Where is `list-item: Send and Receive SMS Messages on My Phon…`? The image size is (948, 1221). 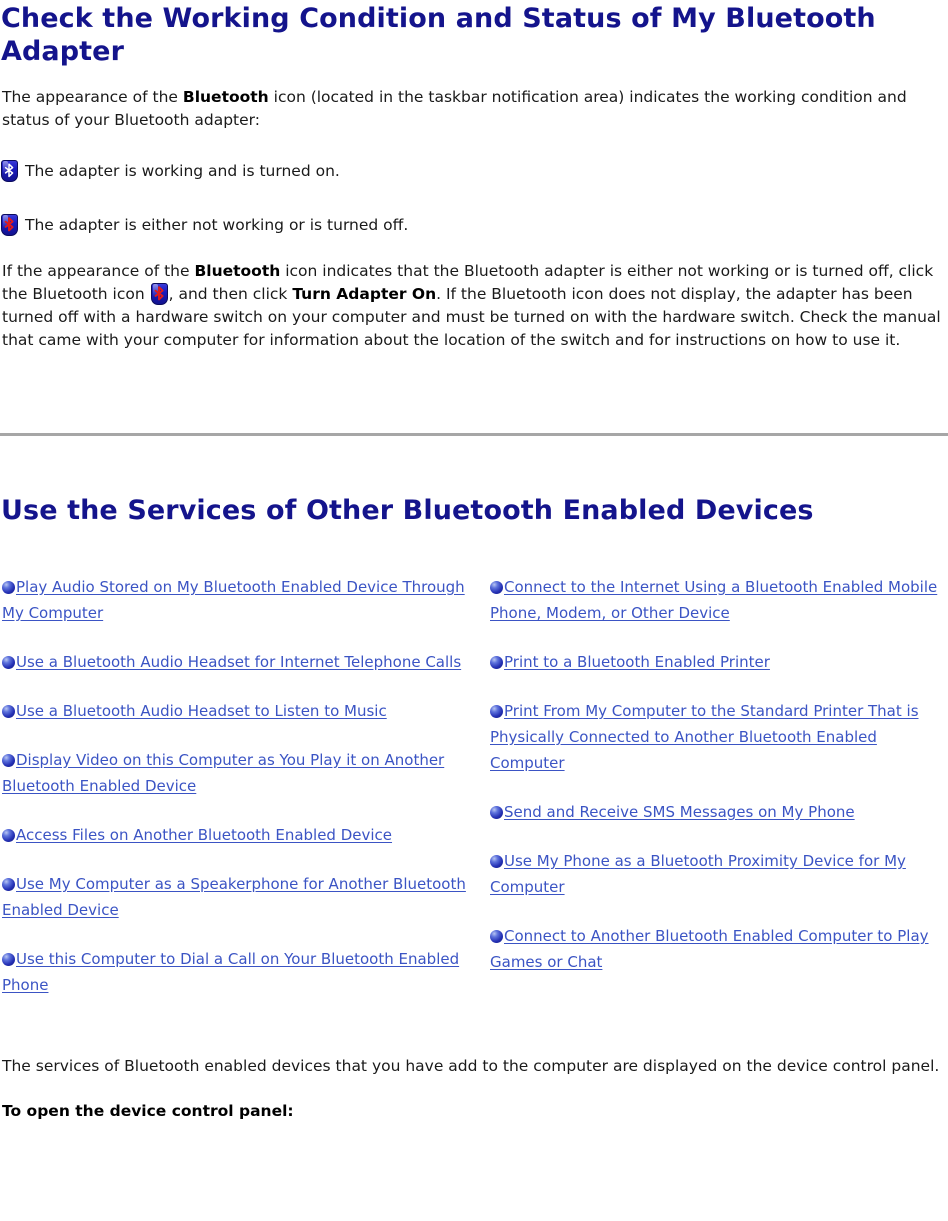
list-item: Send and Receive SMS Messages on My Phon… is located at coordinates (719, 812).